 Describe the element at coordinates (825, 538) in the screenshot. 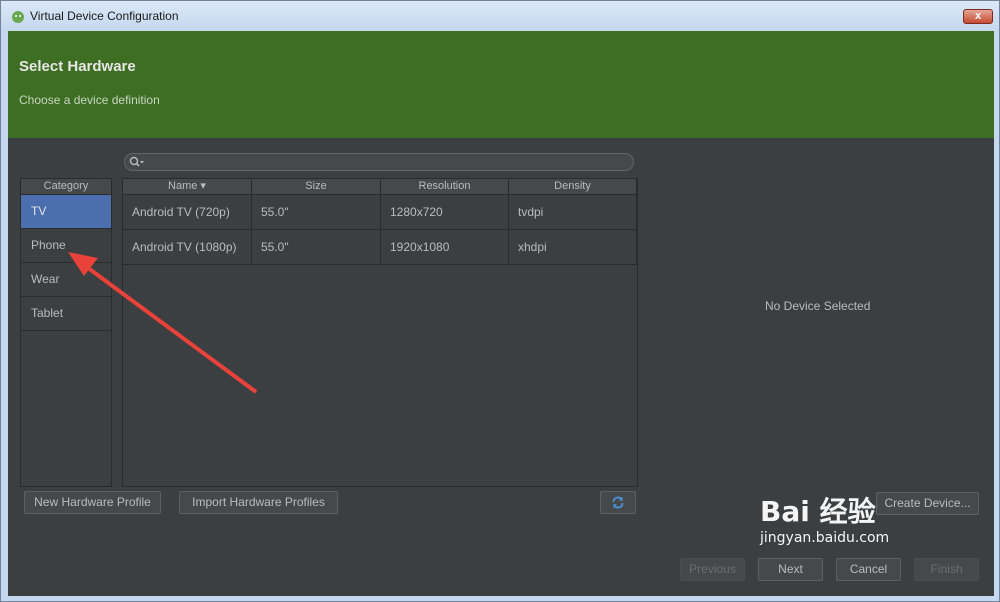

I see `watermark-domain: jingyan.baidu.com` at that location.